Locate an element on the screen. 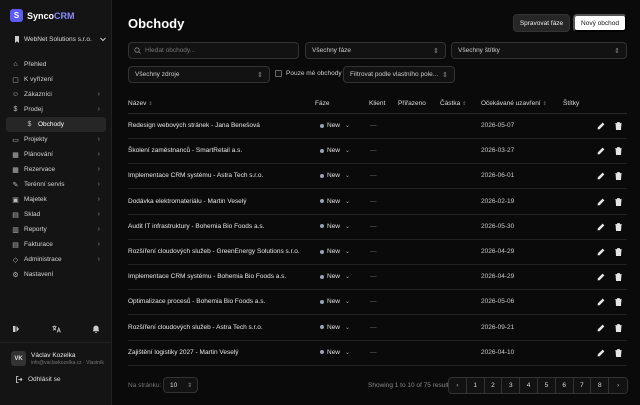 The width and height of the screenshot is (640, 405). sidebar-item-nastaveni: ⚙ Nastavení is located at coordinates (56, 274).